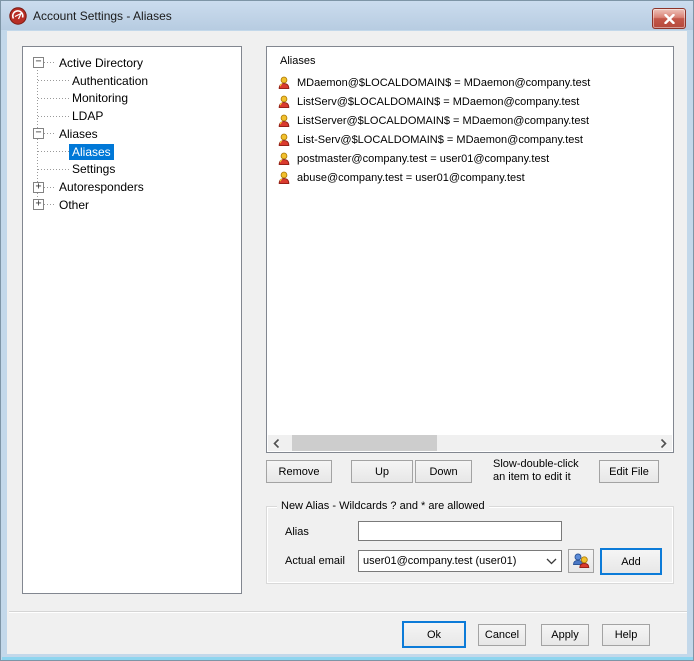  Describe the element at coordinates (347, 658) in the screenshot. I see `window-bottom-edge` at that location.